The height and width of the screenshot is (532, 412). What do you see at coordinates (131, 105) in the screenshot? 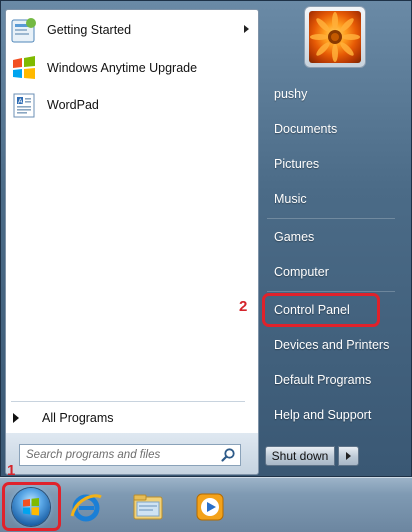
I see `program-wordpad: A WordPad` at bounding box center [131, 105].